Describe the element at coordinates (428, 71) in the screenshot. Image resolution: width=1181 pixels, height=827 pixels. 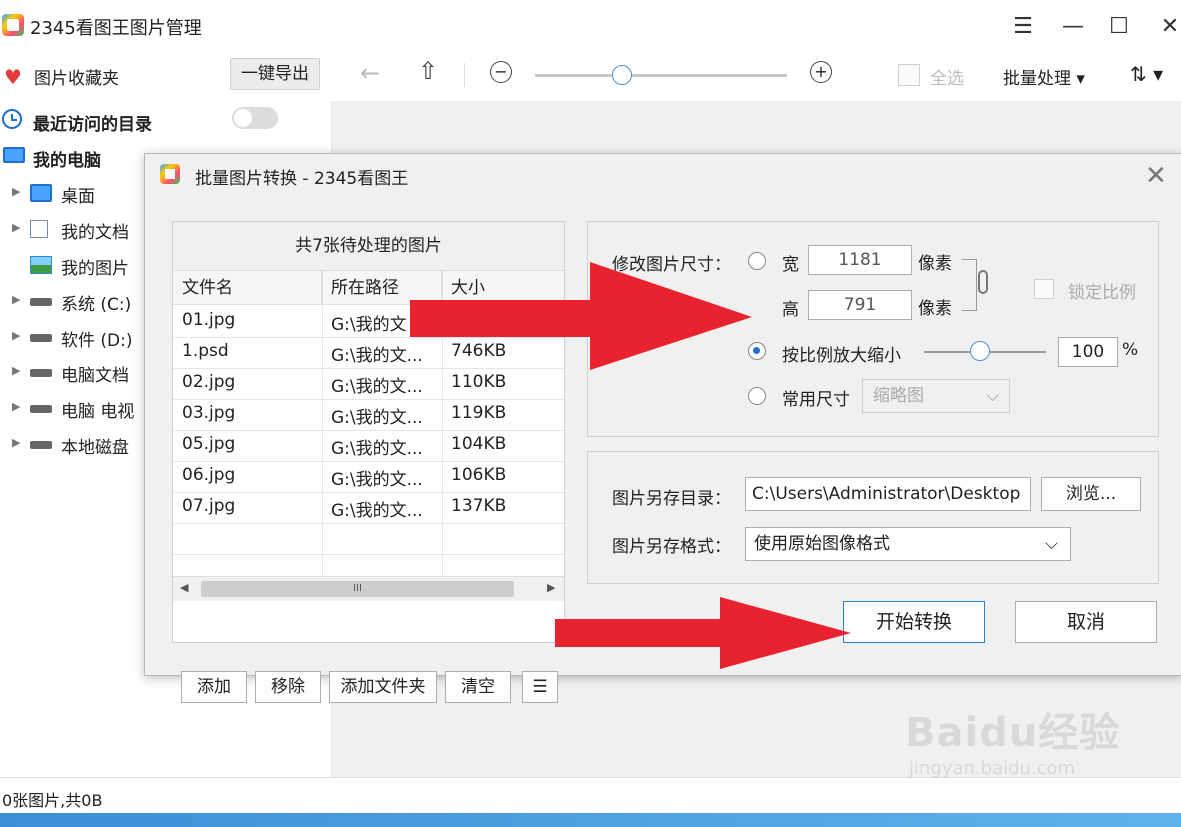
I see `up-arrow-icon: ⇧` at that location.